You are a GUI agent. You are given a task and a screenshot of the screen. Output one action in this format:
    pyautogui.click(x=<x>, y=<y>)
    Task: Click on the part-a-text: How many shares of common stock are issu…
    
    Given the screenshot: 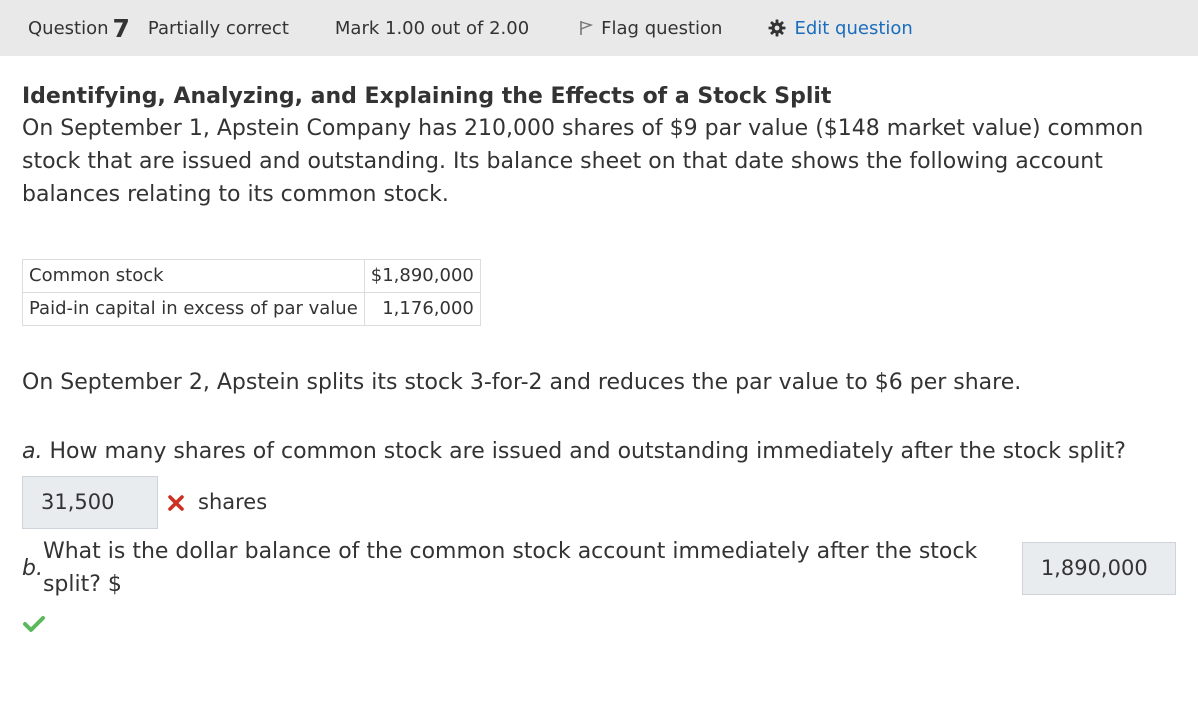 What is the action you would take?
    pyautogui.click(x=584, y=451)
    